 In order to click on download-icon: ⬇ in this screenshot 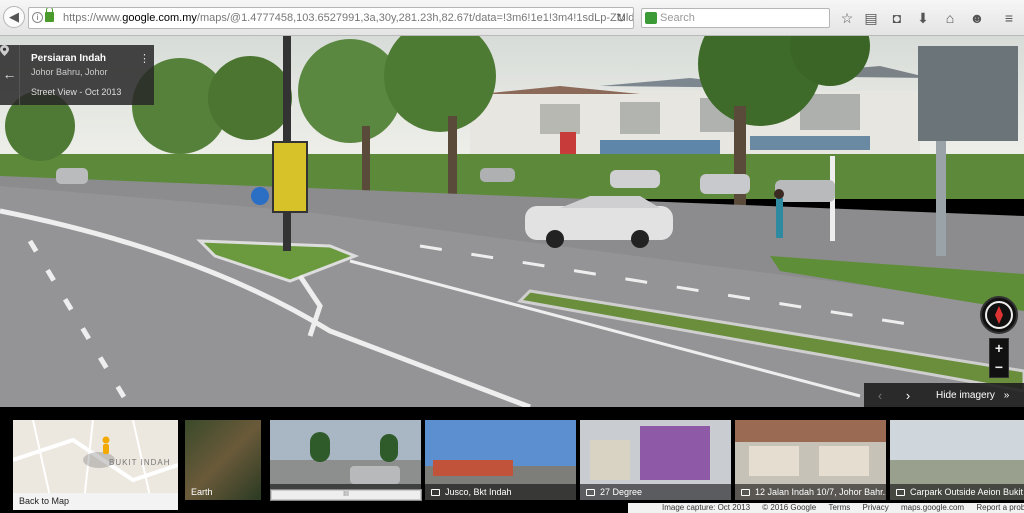, I will do `click(923, 18)`.